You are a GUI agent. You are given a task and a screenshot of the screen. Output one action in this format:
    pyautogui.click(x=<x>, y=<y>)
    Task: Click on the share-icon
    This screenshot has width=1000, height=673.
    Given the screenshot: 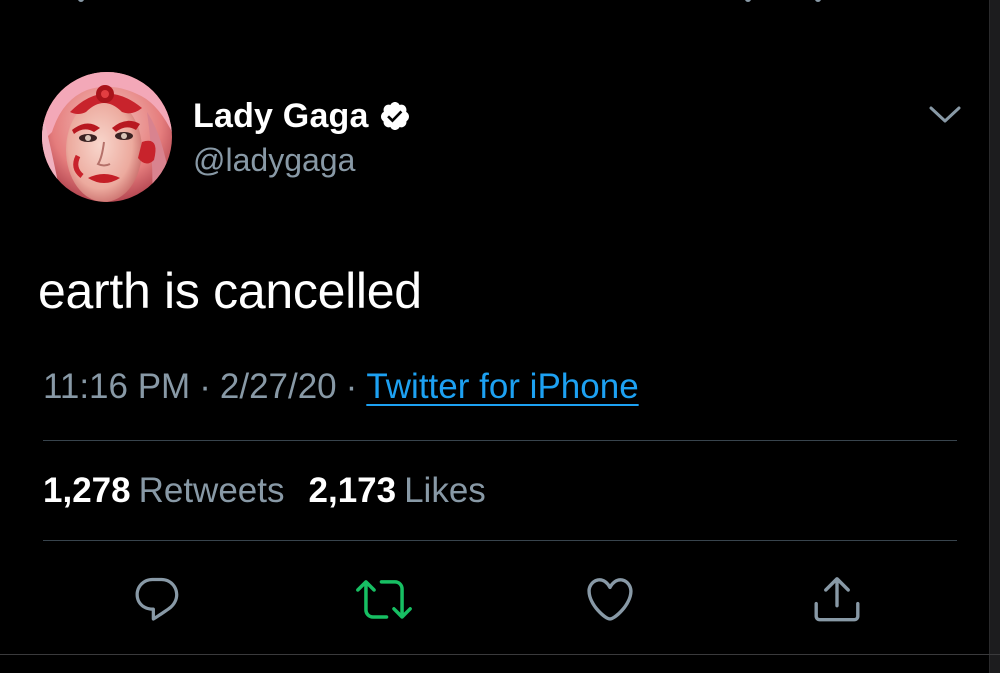 What is the action you would take?
    pyautogui.click(x=837, y=599)
    